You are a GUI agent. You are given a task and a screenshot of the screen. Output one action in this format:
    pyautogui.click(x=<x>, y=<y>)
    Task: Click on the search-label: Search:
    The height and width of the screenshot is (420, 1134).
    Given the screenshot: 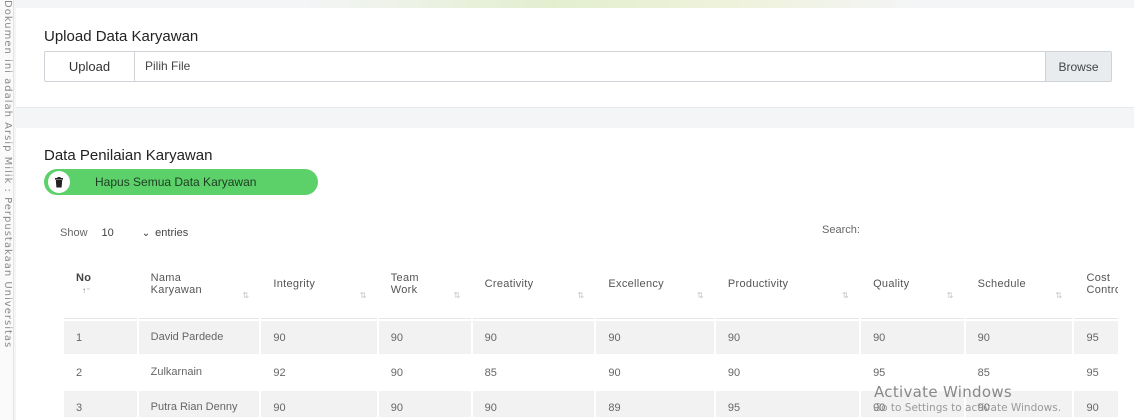 What is the action you would take?
    pyautogui.click(x=841, y=230)
    